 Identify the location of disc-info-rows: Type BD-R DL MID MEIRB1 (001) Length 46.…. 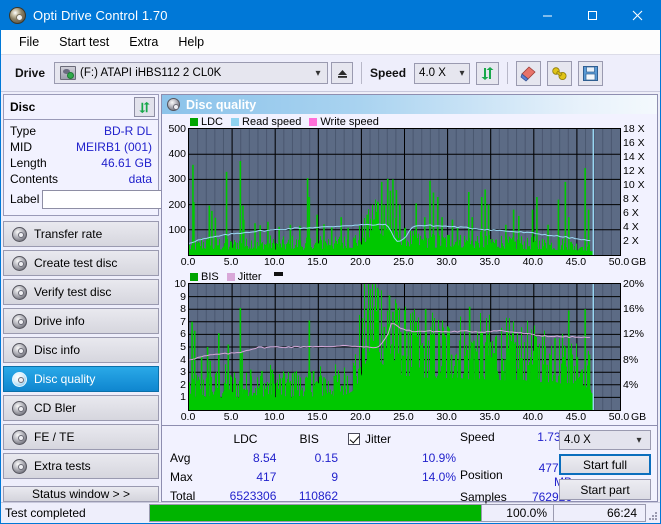
(108, 167).